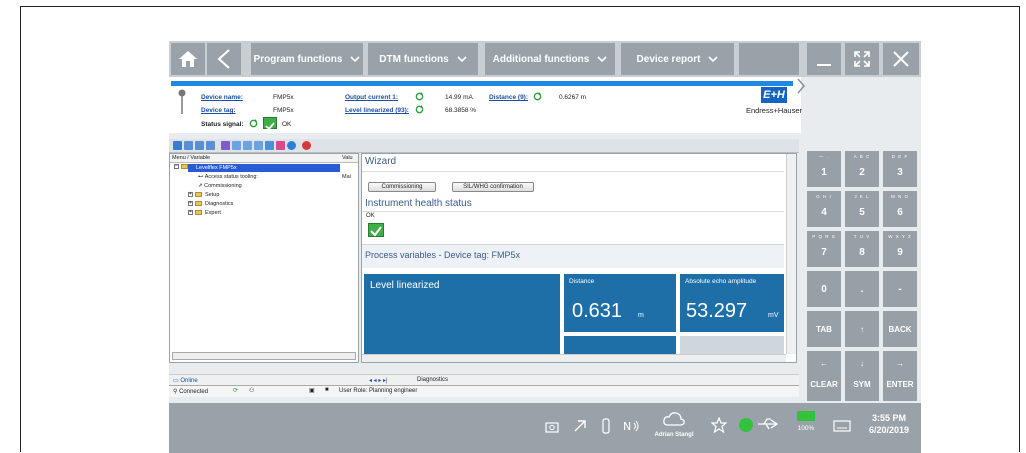  I want to click on battery-icon, so click(806, 416).